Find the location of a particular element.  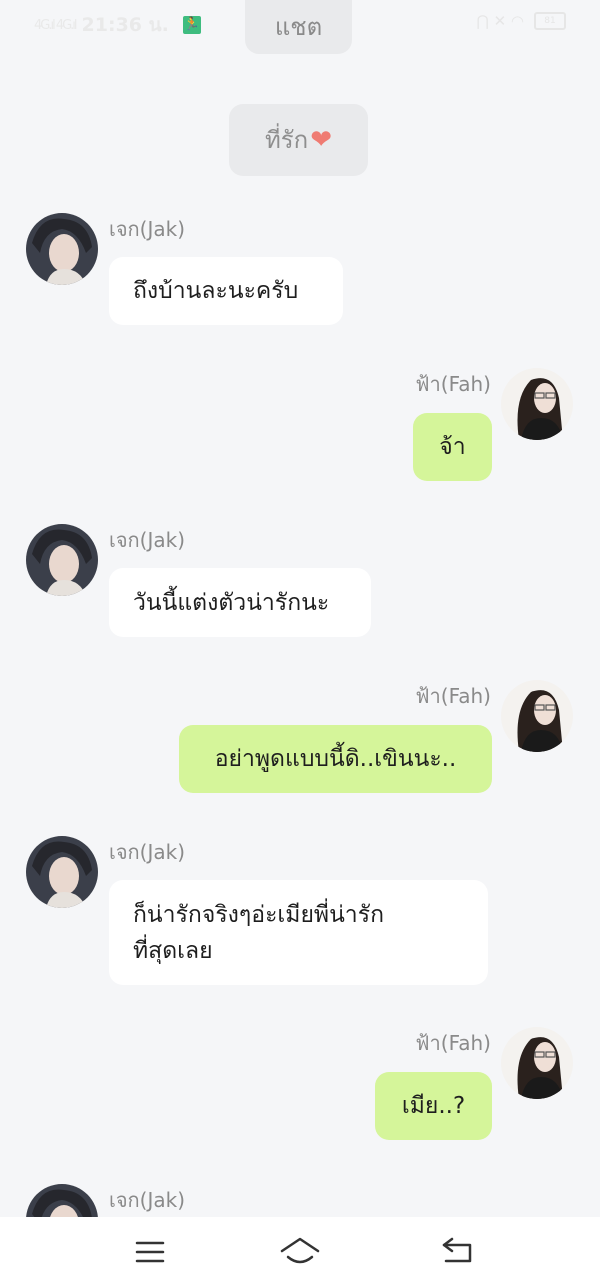

message-text: จ้า is located at coordinates (452, 447).